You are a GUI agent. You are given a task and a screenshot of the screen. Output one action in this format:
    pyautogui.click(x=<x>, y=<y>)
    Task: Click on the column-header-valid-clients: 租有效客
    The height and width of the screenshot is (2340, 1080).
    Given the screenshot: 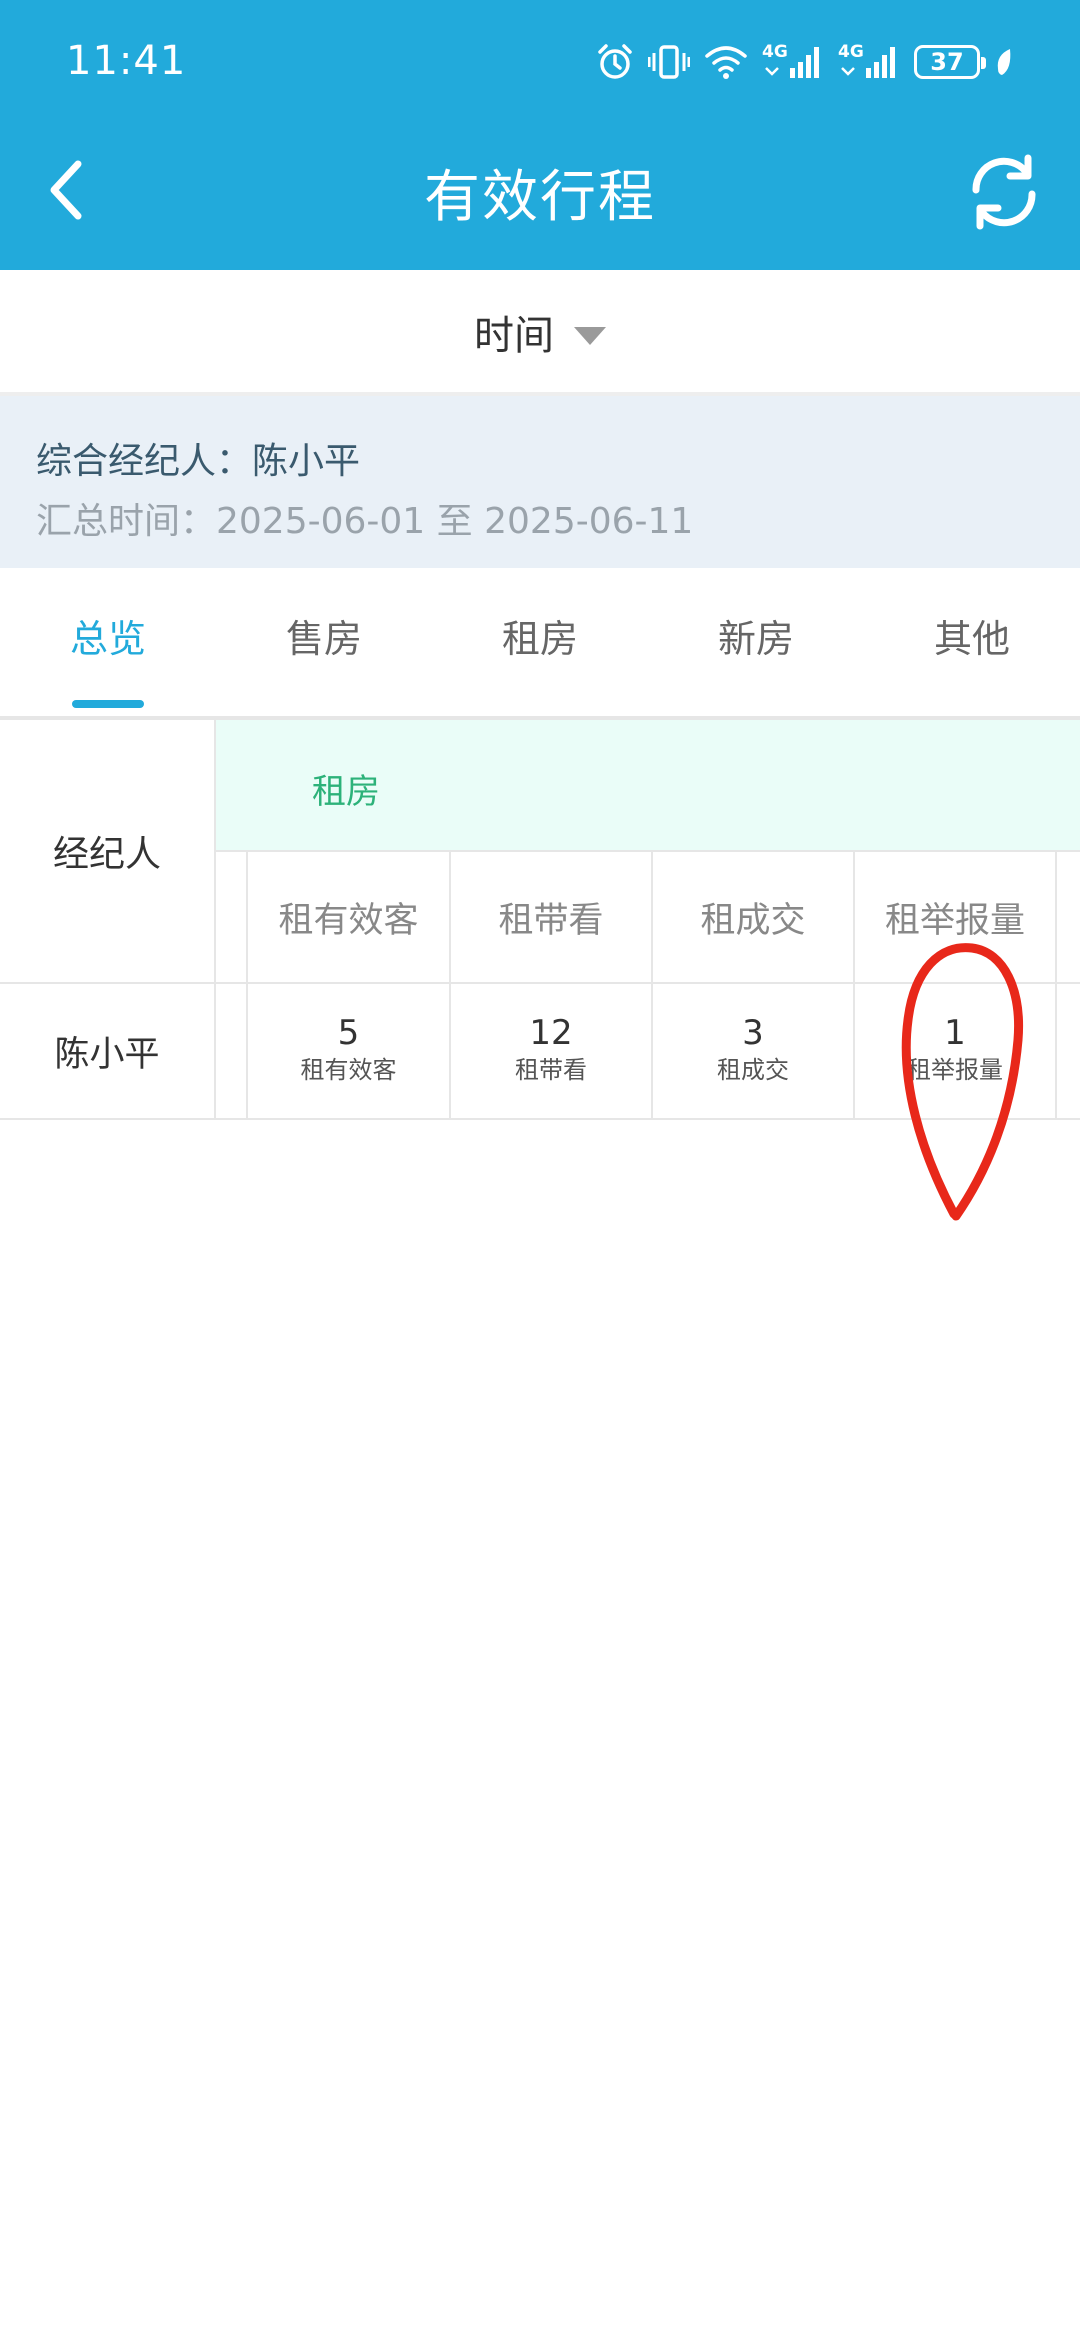 What is the action you would take?
    pyautogui.click(x=348, y=920)
    